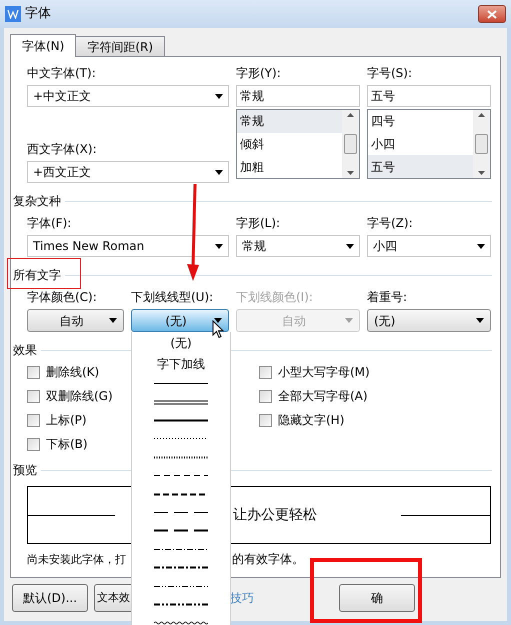 This screenshot has height=625, width=511. Describe the element at coordinates (390, 73) in the screenshot. I see `field-label: 字号(S):` at that location.